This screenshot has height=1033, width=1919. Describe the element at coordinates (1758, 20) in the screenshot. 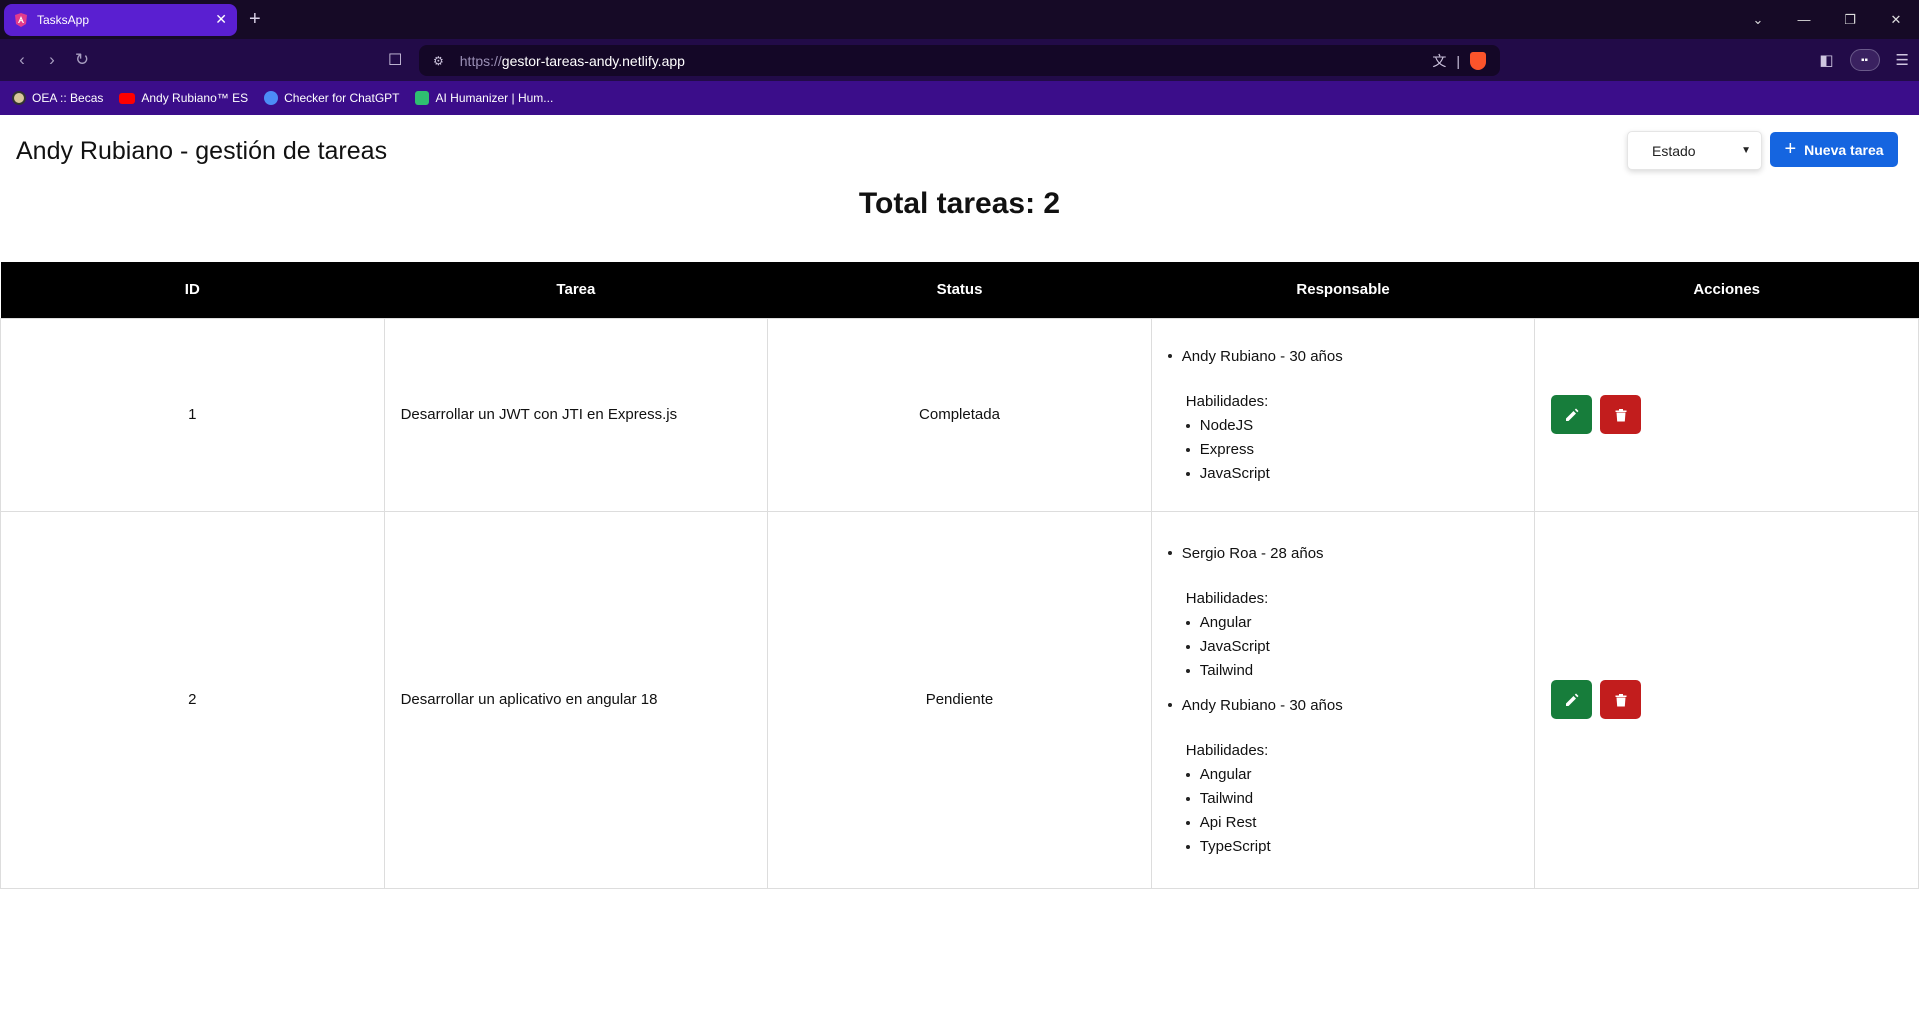

I see `tab-search-icon: ⌄` at that location.